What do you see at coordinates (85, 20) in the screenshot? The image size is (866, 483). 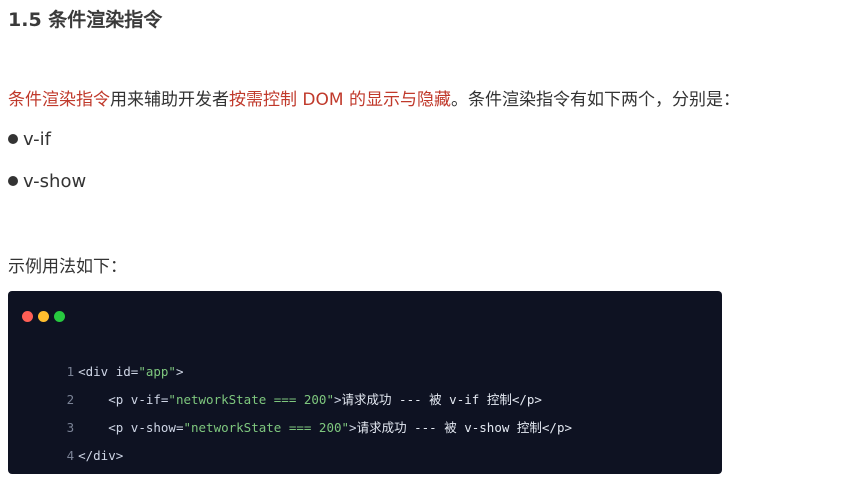 I see `section-heading: 1.5 条件渲染指令` at bounding box center [85, 20].